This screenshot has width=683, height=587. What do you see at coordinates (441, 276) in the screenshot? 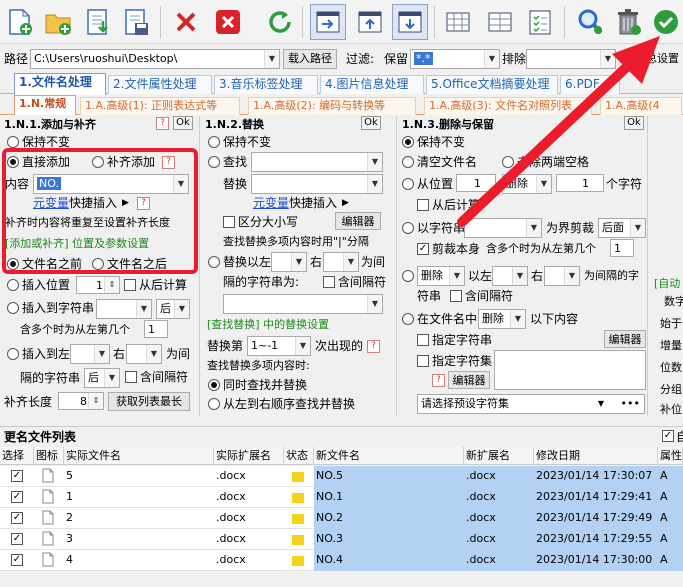
I see `delete-select-2: 删除 ▼` at bounding box center [441, 276].